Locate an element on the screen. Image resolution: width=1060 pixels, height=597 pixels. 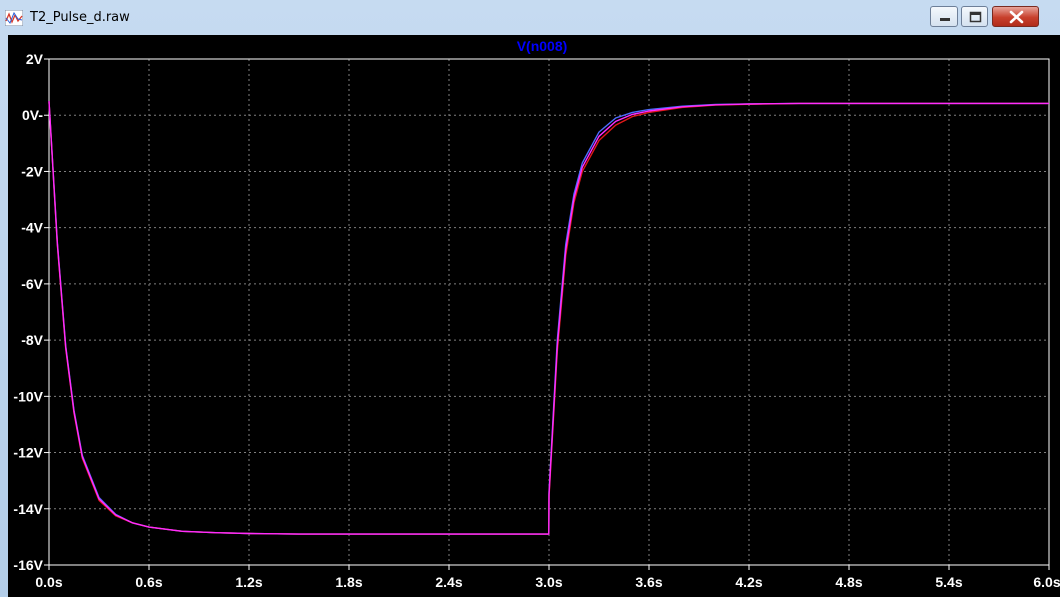
trace-title: V(n008) is located at coordinates (542, 46).